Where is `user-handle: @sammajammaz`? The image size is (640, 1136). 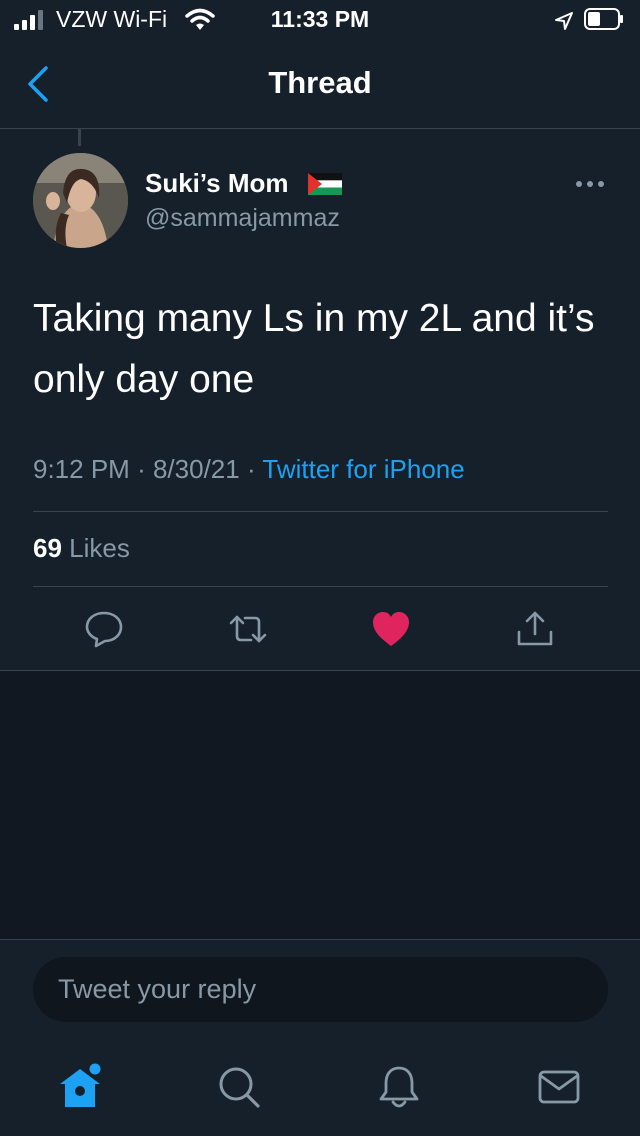
user-handle: @sammajammaz is located at coordinates (242, 218).